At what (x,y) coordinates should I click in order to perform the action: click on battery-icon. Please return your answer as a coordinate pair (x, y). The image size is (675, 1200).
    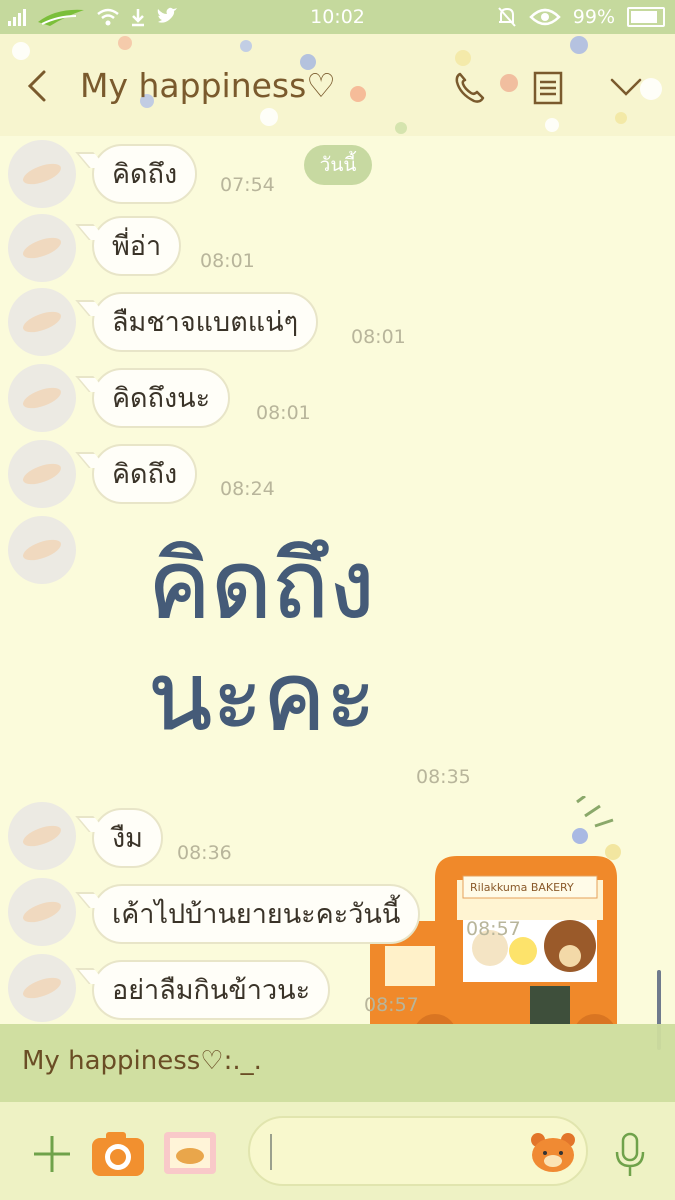
    Looking at the image, I should click on (646, 17).